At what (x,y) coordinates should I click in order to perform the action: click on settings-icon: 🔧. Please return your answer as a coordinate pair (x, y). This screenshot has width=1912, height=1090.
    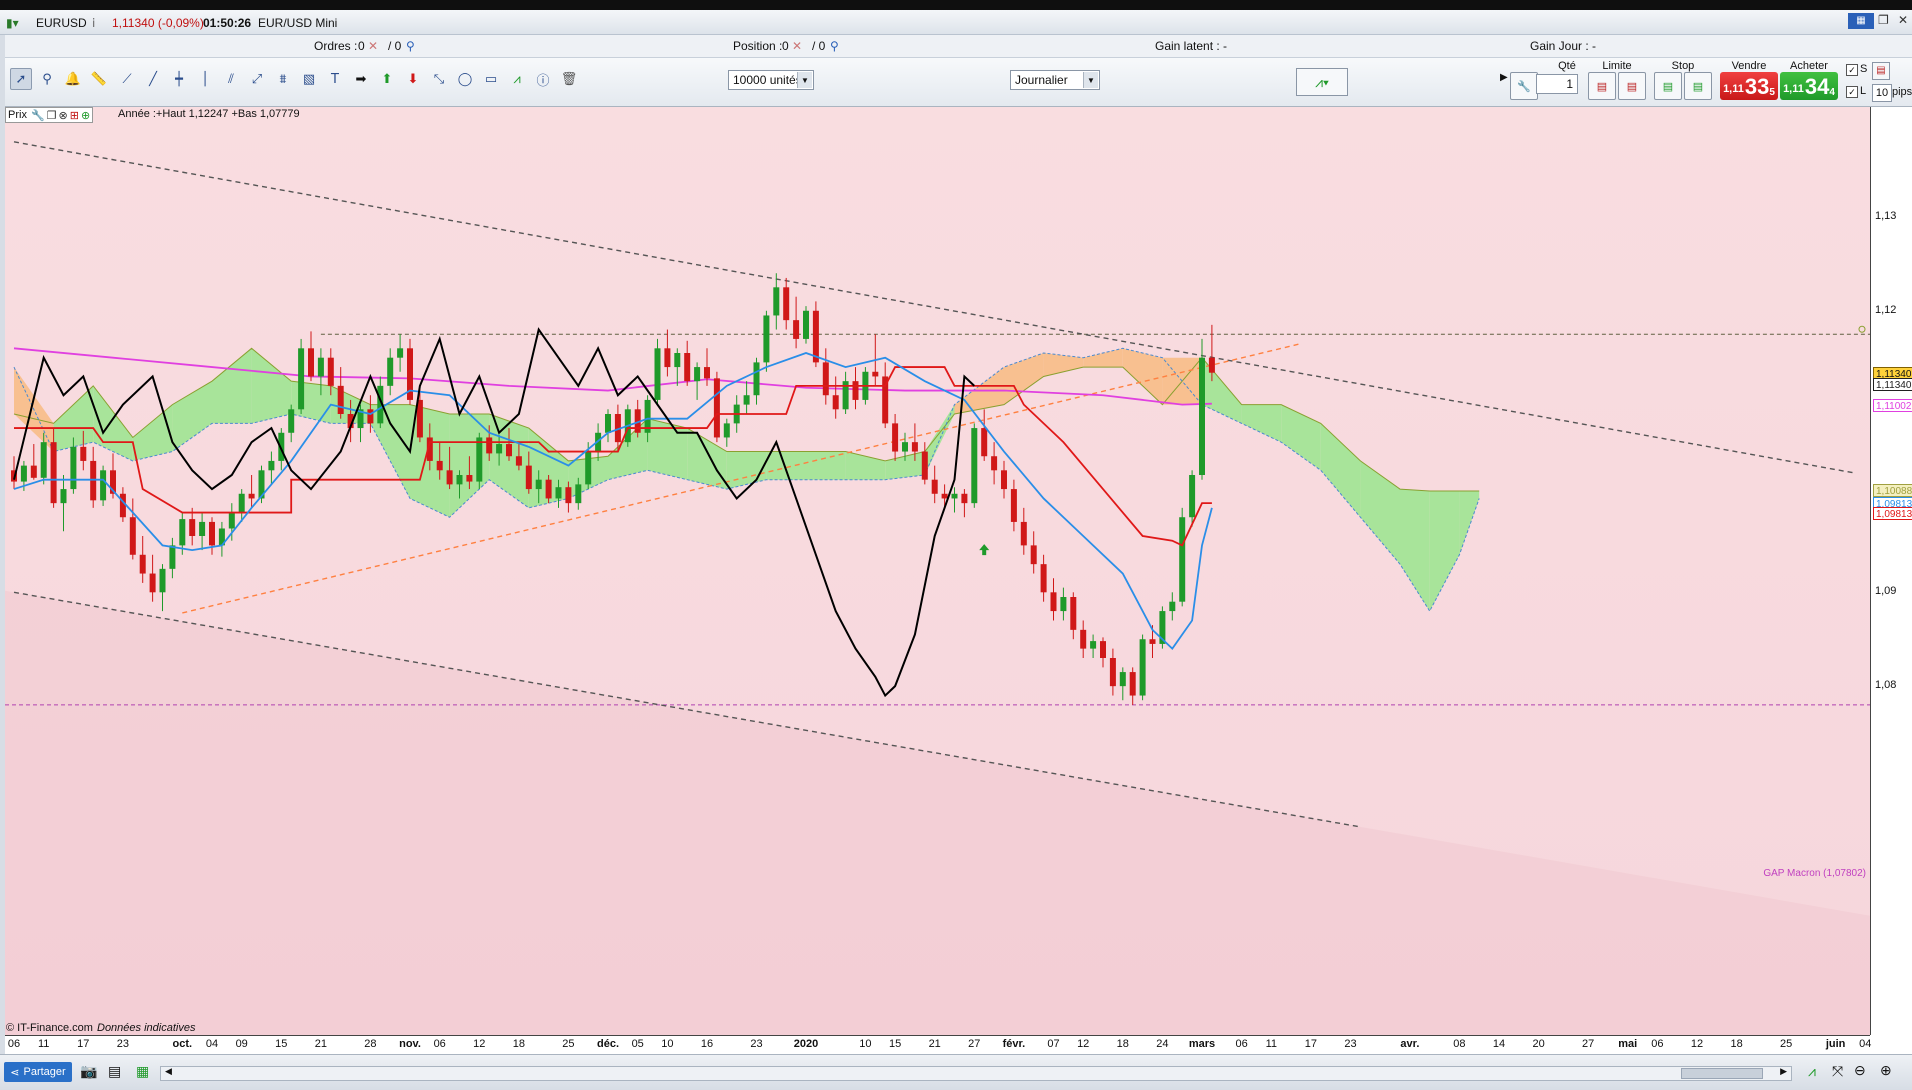
    Looking at the image, I should click on (38, 115).